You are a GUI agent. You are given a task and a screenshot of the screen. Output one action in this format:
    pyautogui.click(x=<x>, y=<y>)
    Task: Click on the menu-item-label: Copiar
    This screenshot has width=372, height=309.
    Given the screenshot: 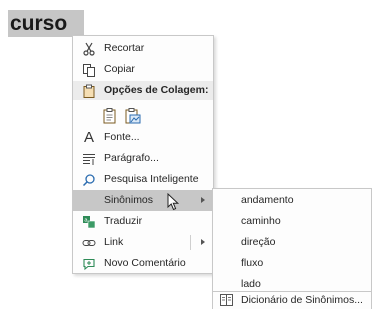 What is the action you would take?
    pyautogui.click(x=119, y=69)
    